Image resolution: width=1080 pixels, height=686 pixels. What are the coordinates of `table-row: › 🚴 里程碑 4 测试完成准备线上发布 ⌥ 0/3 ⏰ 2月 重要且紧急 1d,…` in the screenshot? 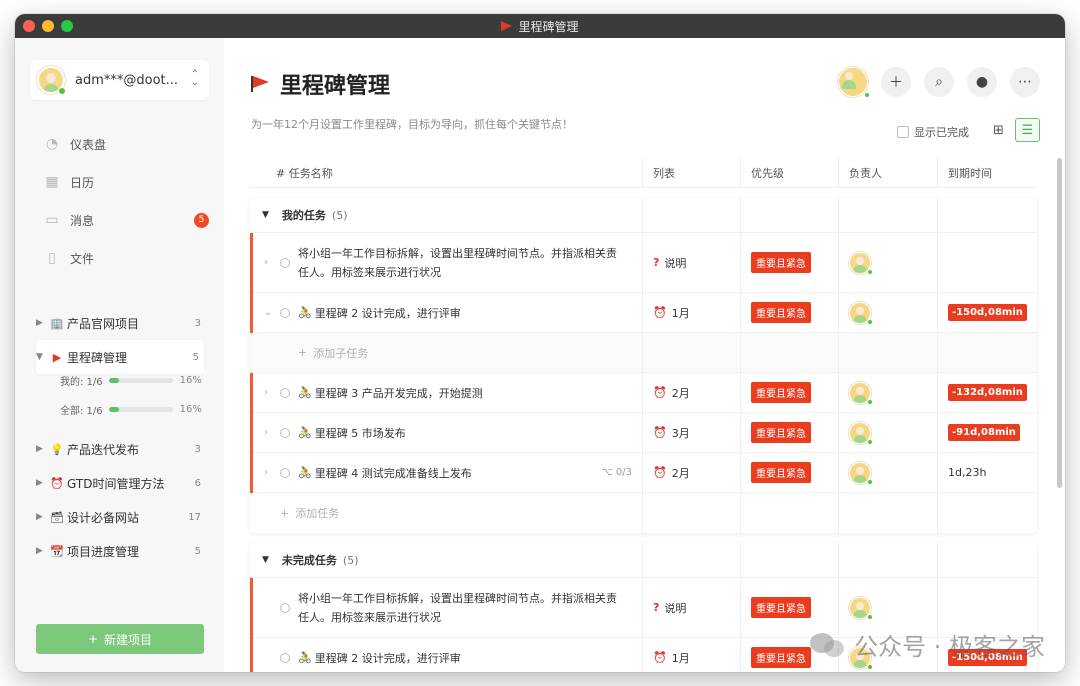 It's located at (643, 473).